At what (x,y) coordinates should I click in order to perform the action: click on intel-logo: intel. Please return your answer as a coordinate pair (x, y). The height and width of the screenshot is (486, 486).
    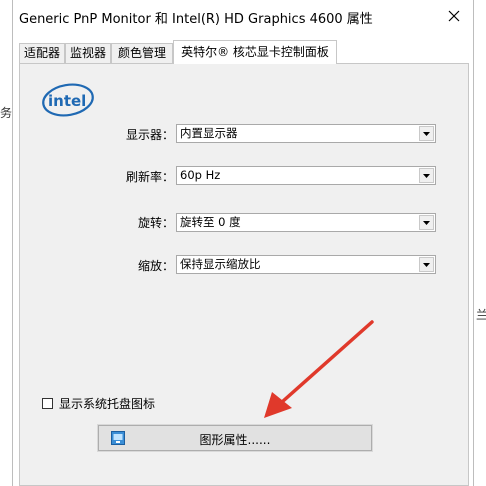
    Looking at the image, I should click on (68, 100).